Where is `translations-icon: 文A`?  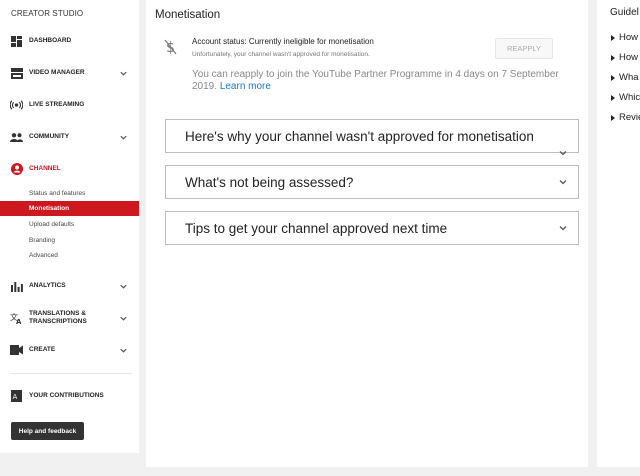
translations-icon: 文A is located at coordinates (16, 318).